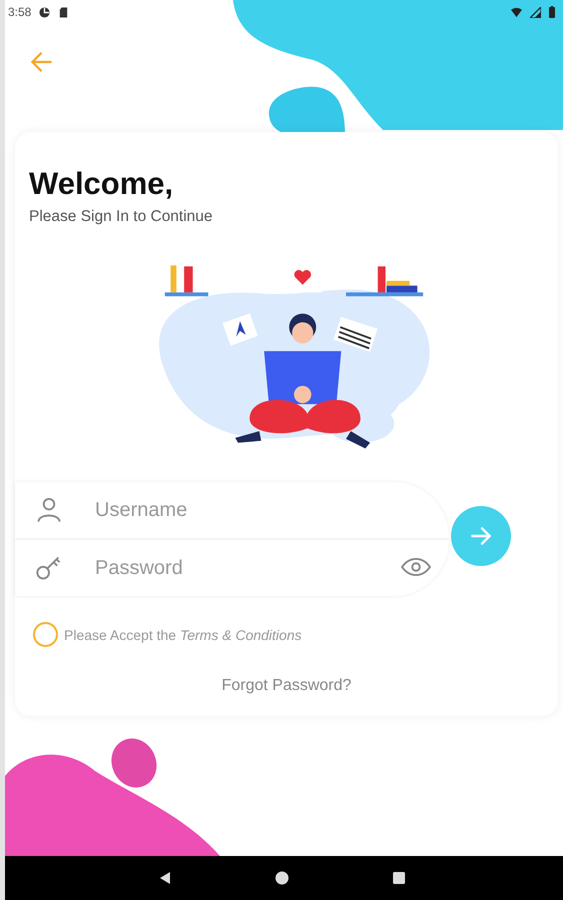  Describe the element at coordinates (399, 878) in the screenshot. I see `square-icon` at that location.